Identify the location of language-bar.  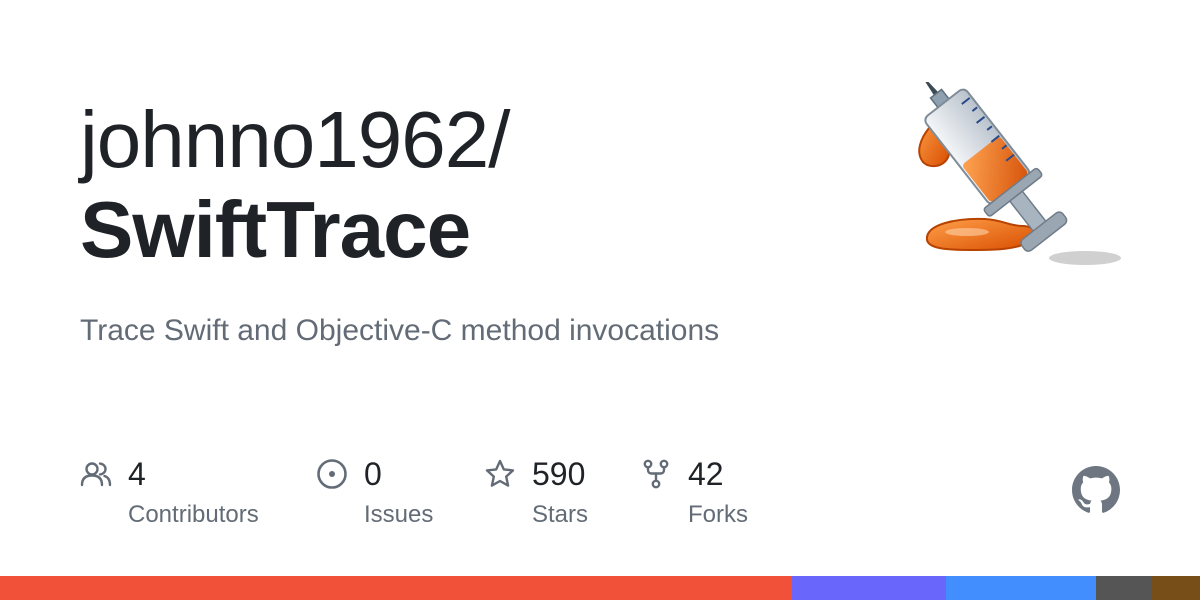
(600, 588).